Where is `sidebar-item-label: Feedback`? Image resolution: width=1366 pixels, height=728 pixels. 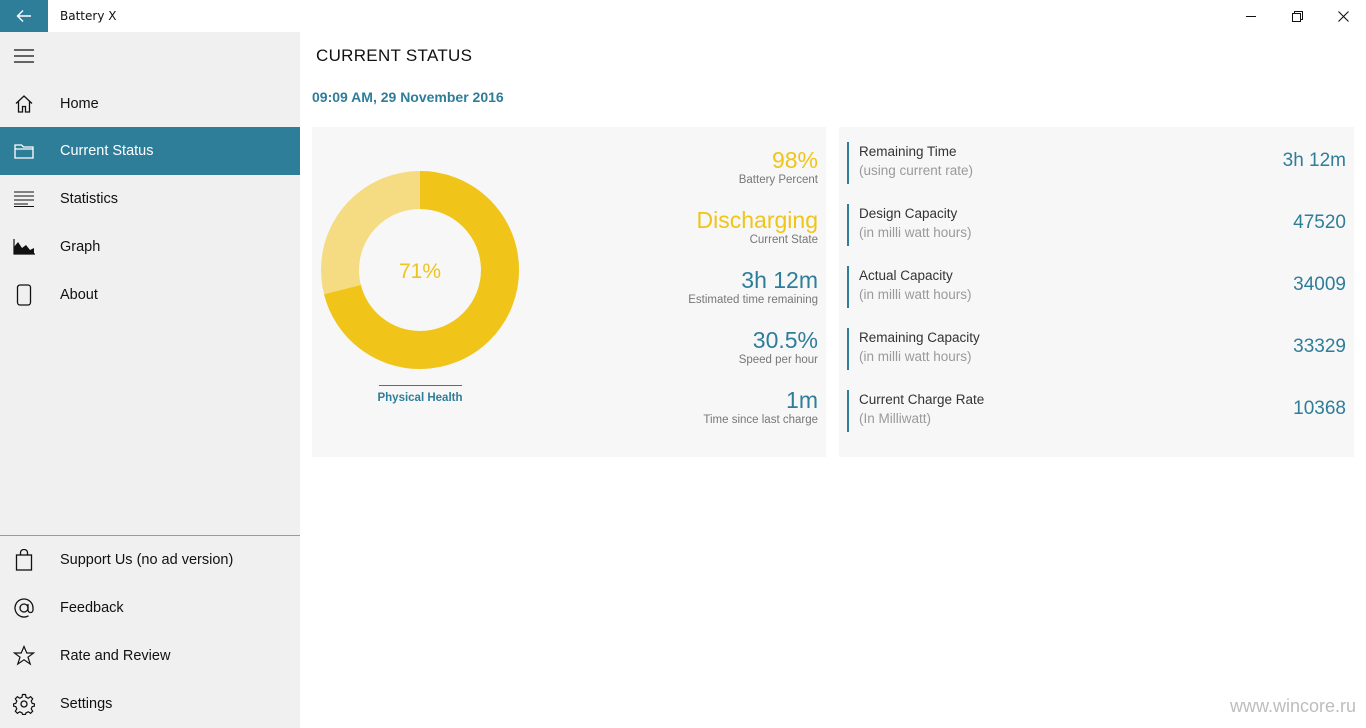 sidebar-item-label: Feedback is located at coordinates (92, 608).